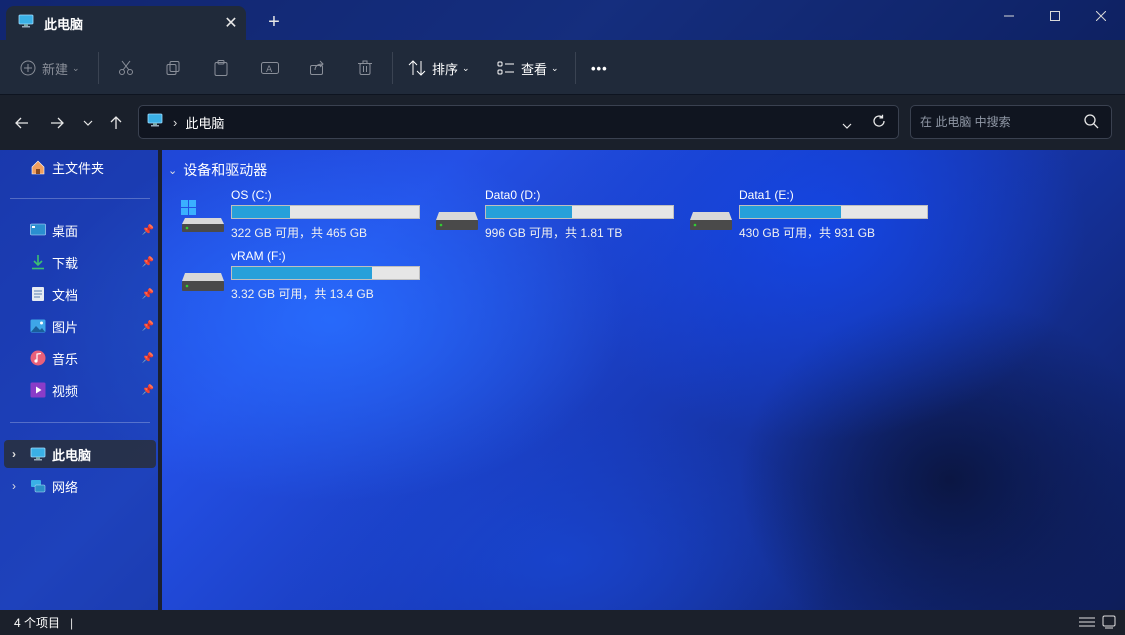 The image size is (1125, 635). I want to click on paste-icon, so click(221, 68).